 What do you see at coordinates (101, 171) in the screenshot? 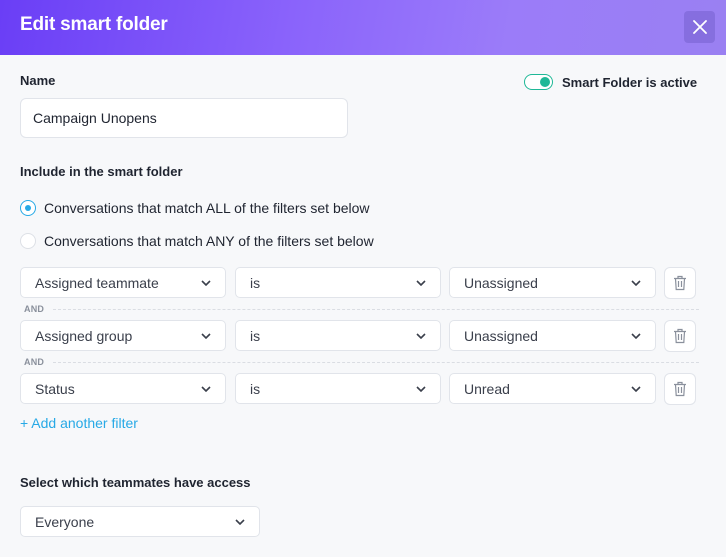
I see `include-label: Include in the smart folder` at bounding box center [101, 171].